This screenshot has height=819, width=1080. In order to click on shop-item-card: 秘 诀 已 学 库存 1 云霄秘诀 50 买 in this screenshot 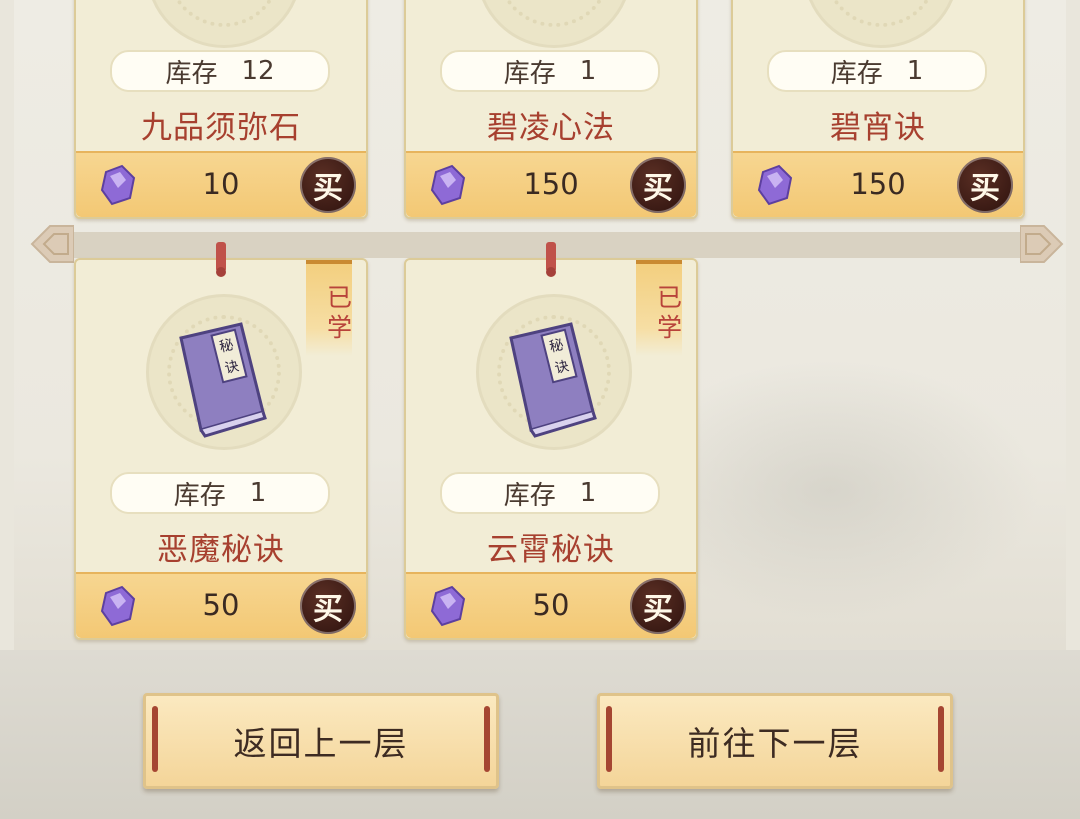, I will do `click(551, 441)`.